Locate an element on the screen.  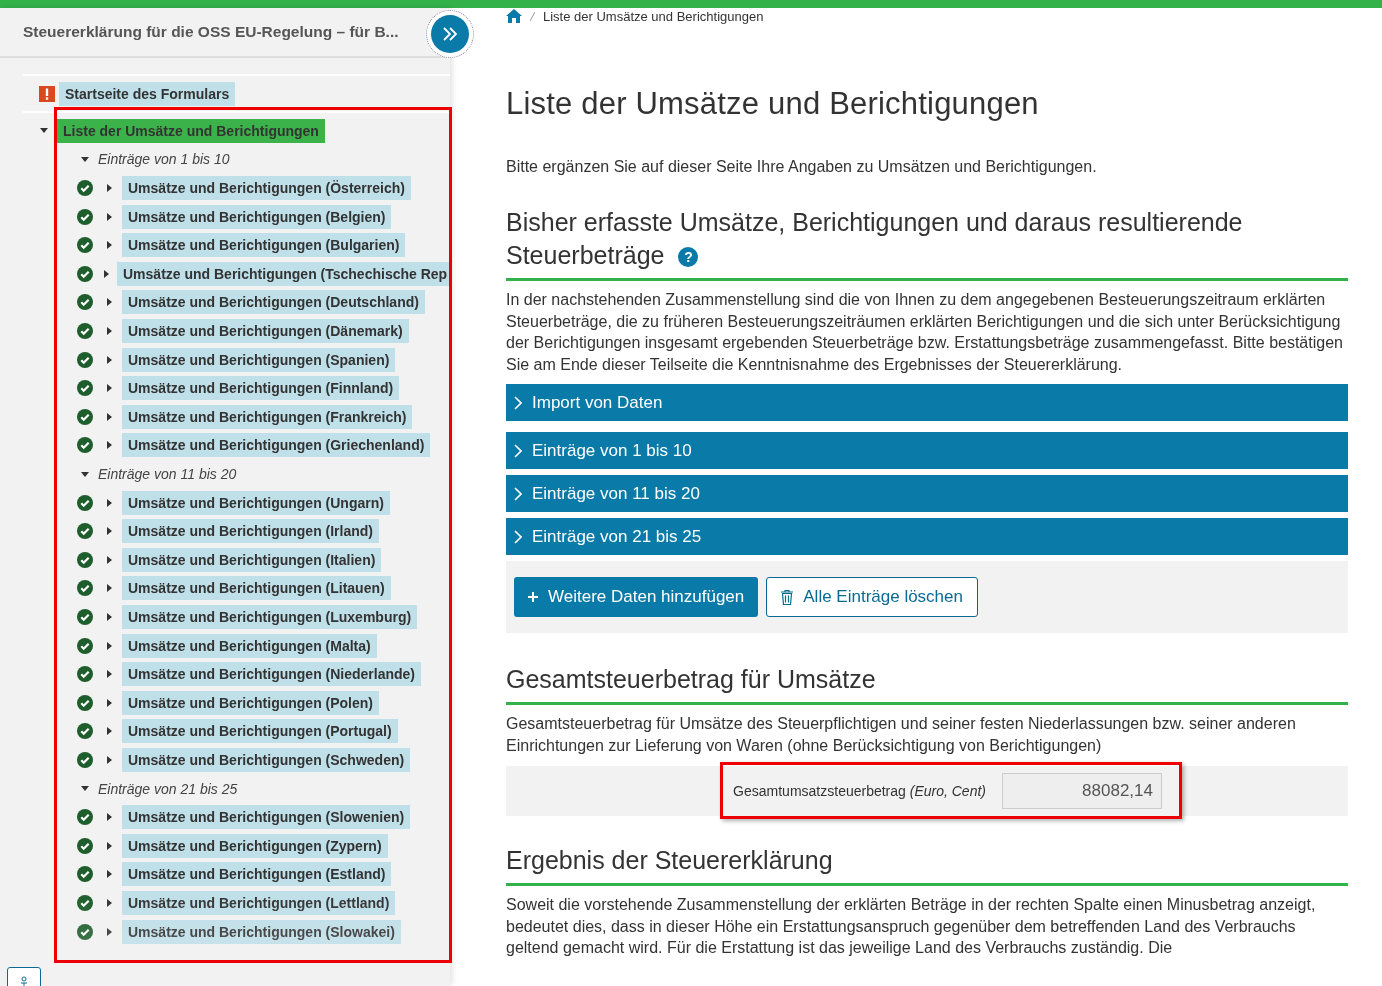
person-icon is located at coordinates (24, 981).